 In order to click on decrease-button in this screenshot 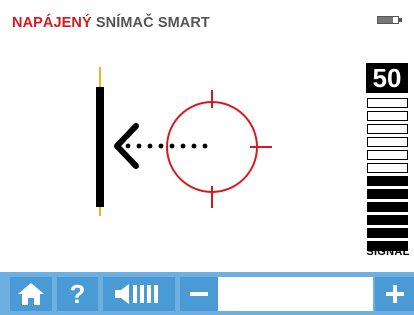, I will do `click(199, 294)`.